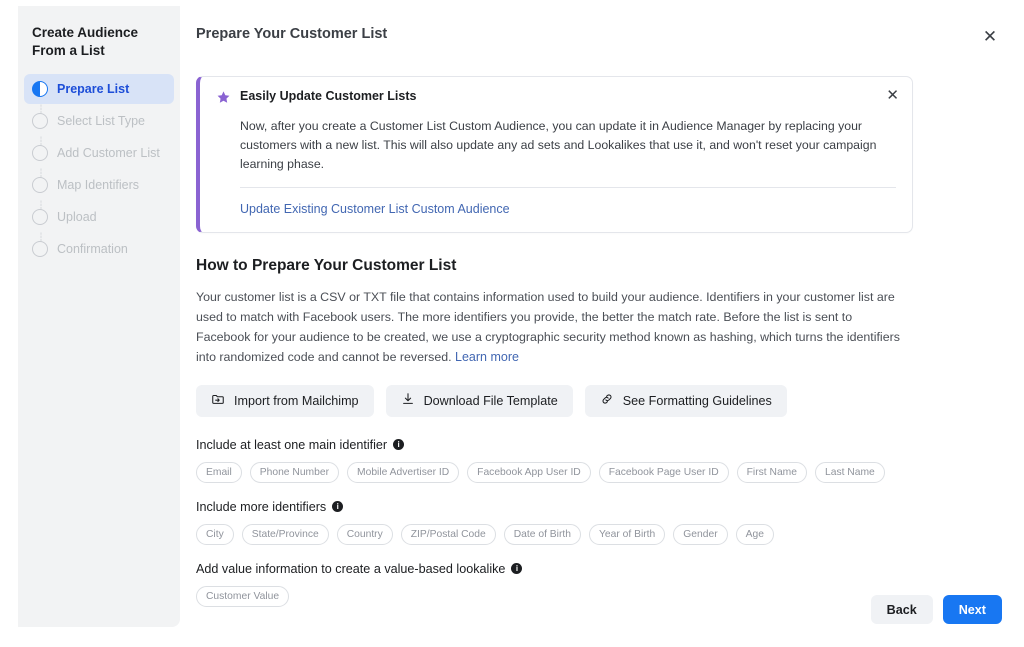 Image resolution: width=1024 pixels, height=647 pixels. Describe the element at coordinates (490, 400) in the screenshot. I see `download-file-template-label: Download File Template` at that location.